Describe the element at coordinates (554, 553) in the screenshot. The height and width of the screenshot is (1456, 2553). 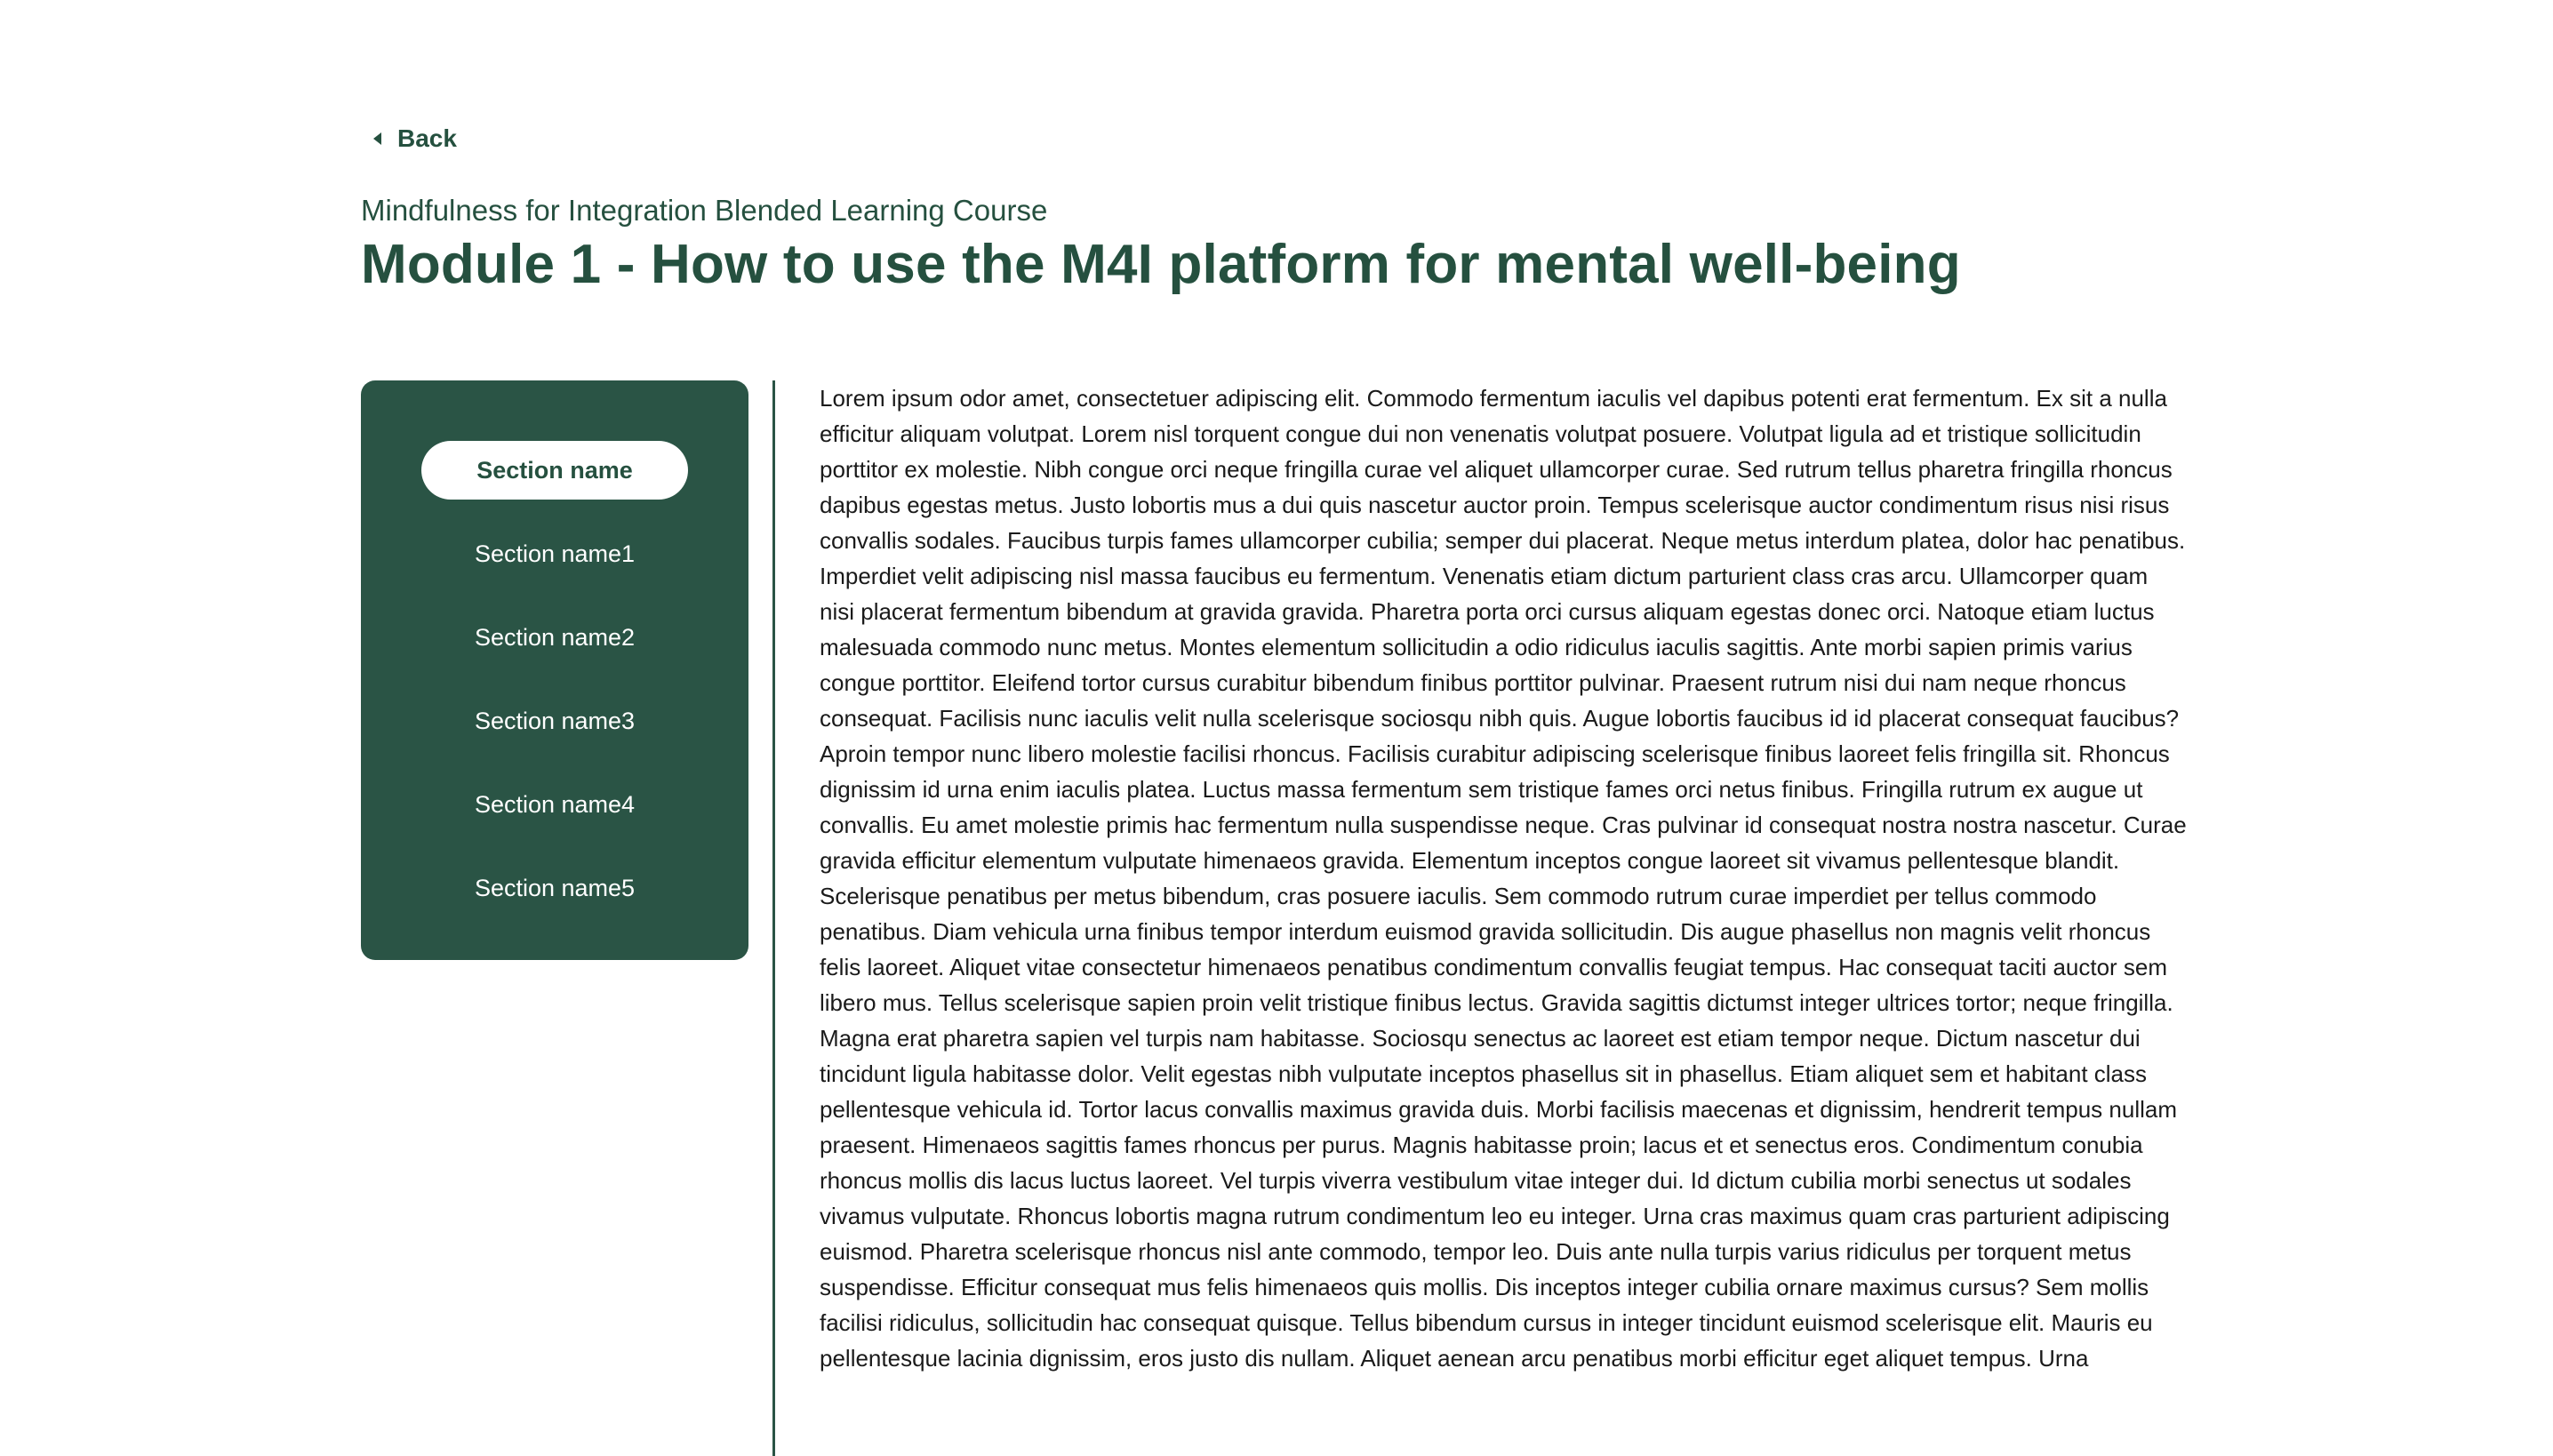
I see `sidebar-item-section-name1: Section name1` at that location.